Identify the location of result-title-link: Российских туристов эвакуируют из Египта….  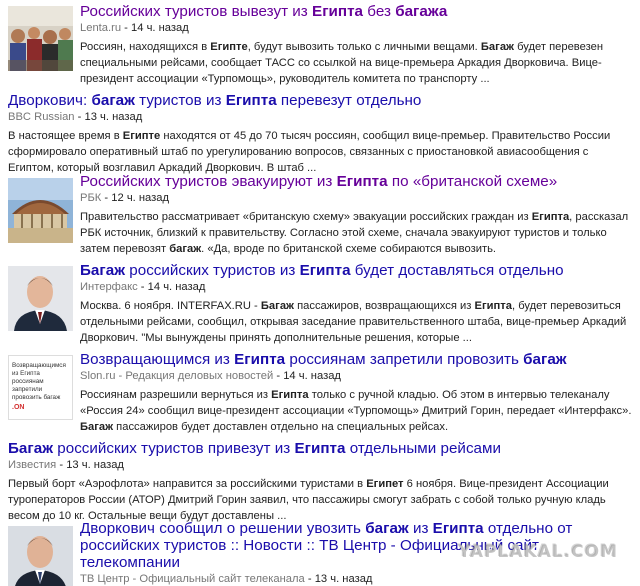
(358, 181).